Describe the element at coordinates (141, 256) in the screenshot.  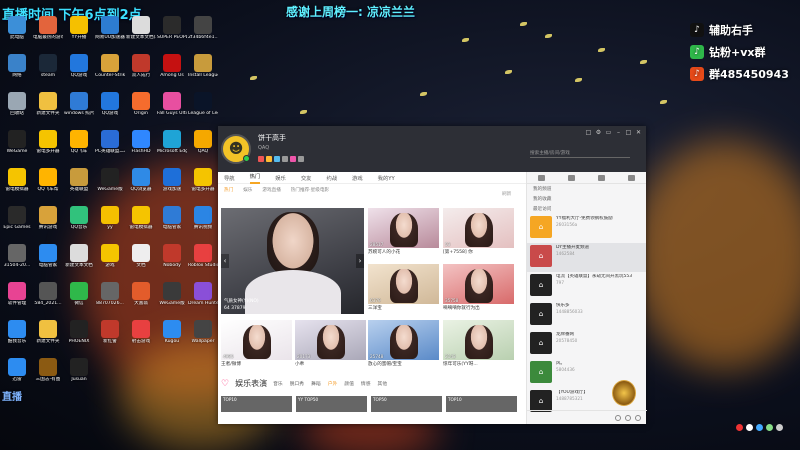
I see `desktop-icon: 文档` at that location.